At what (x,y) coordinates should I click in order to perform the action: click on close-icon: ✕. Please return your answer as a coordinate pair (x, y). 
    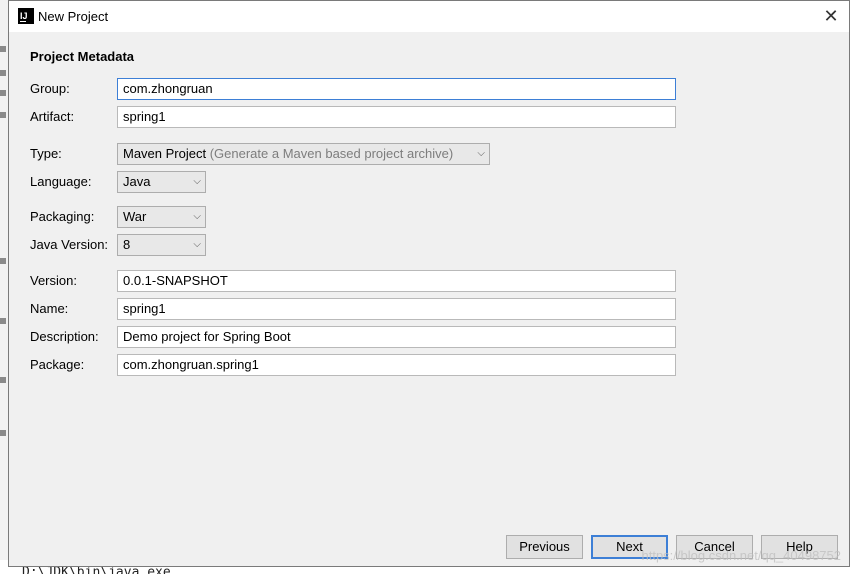
    Looking at the image, I should click on (831, 16).